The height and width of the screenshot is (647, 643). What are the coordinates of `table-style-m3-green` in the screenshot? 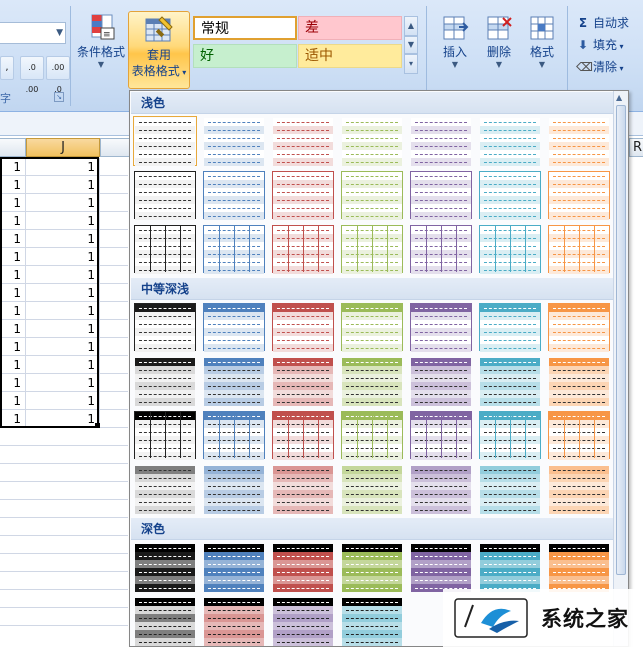 It's located at (372, 435).